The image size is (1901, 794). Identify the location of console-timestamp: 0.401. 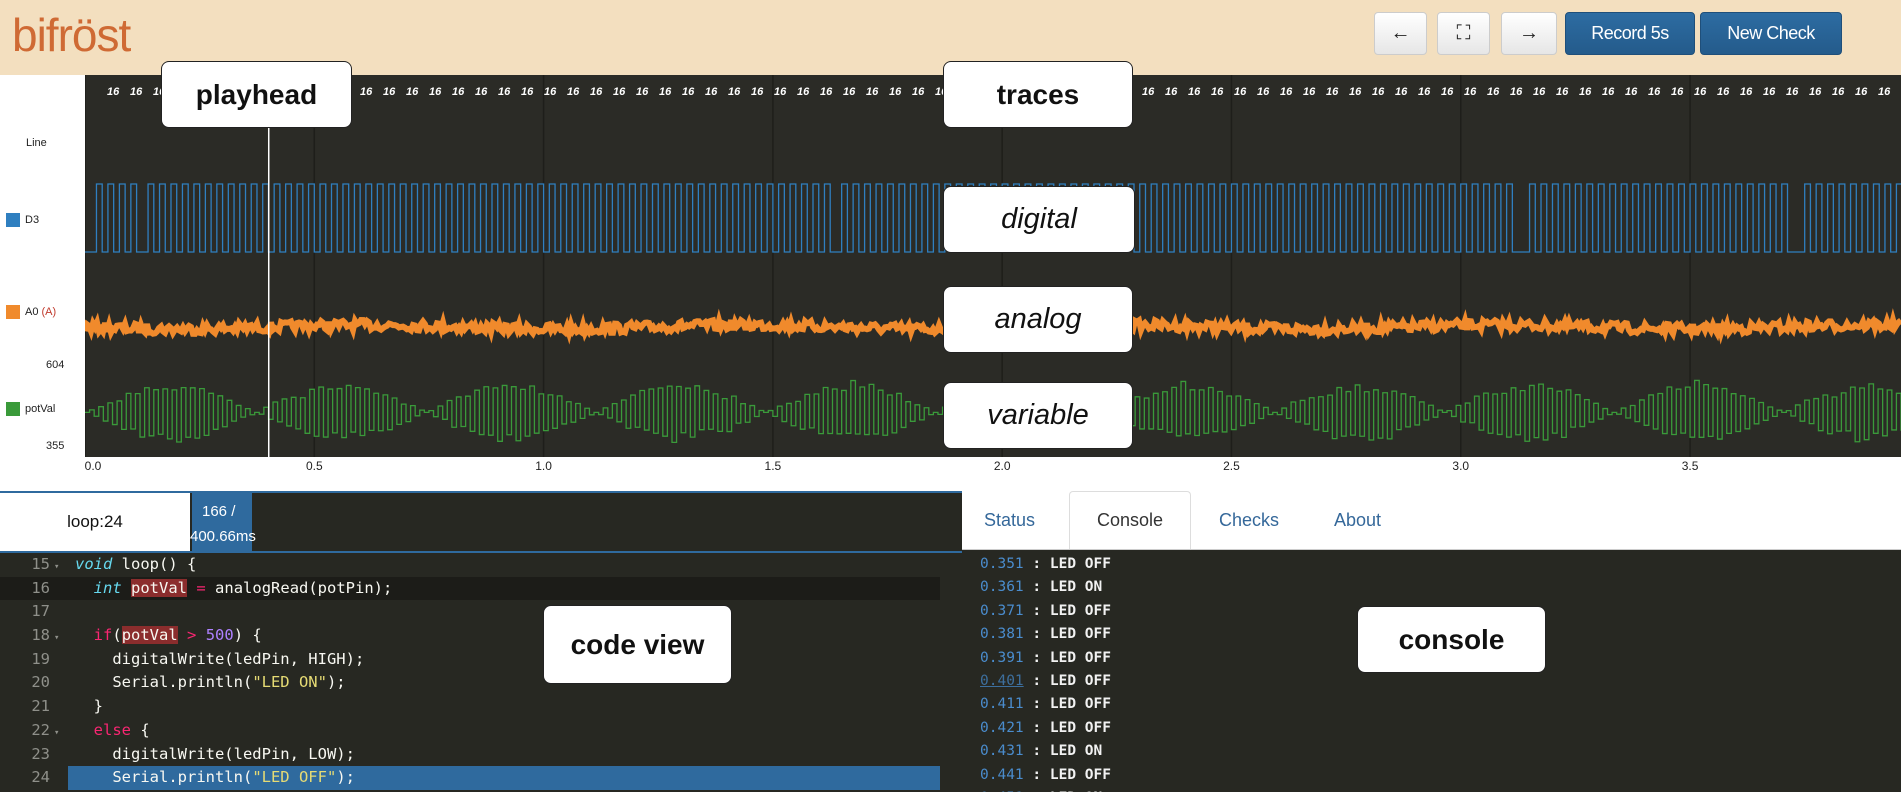
(1002, 681).